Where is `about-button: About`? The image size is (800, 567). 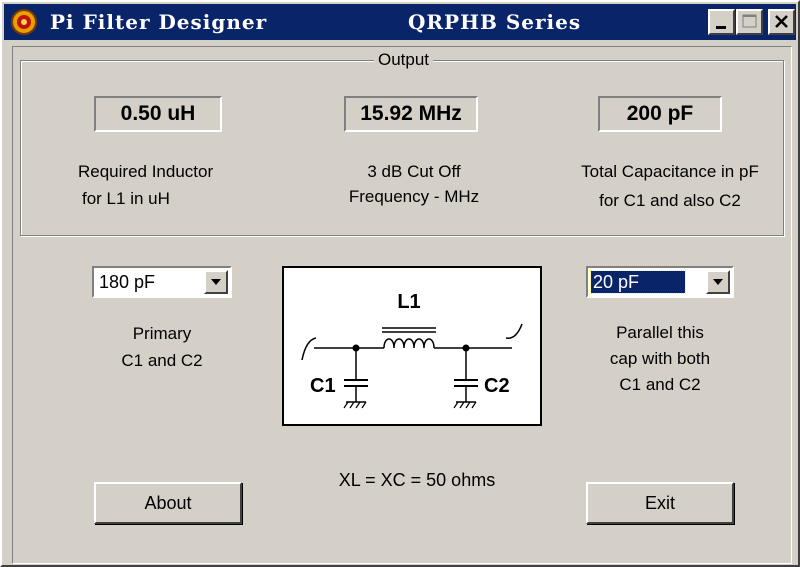 about-button: About is located at coordinates (168, 503).